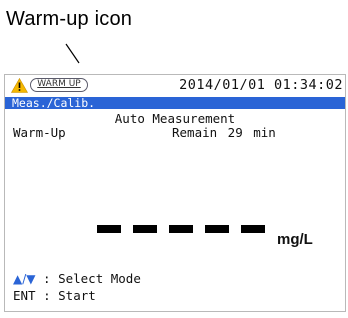 The image size is (348, 318). I want to click on select-mode-hint-text: : Select Mode, so click(88, 278).